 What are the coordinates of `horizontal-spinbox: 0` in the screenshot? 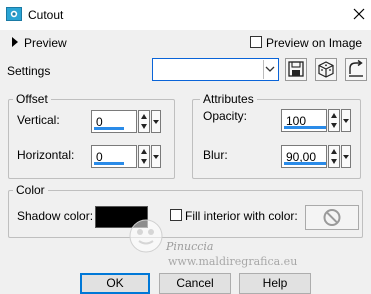 It's located at (126, 156).